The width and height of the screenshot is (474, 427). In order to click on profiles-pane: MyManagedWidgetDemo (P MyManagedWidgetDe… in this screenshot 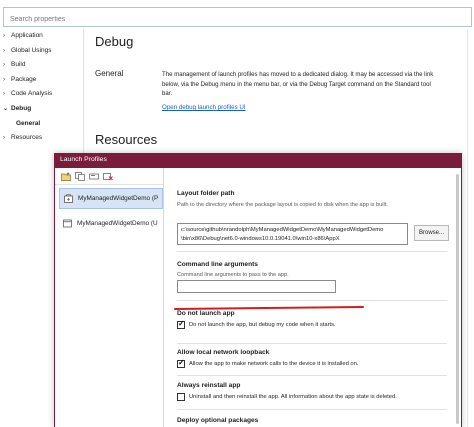, I will do `click(109, 297)`.